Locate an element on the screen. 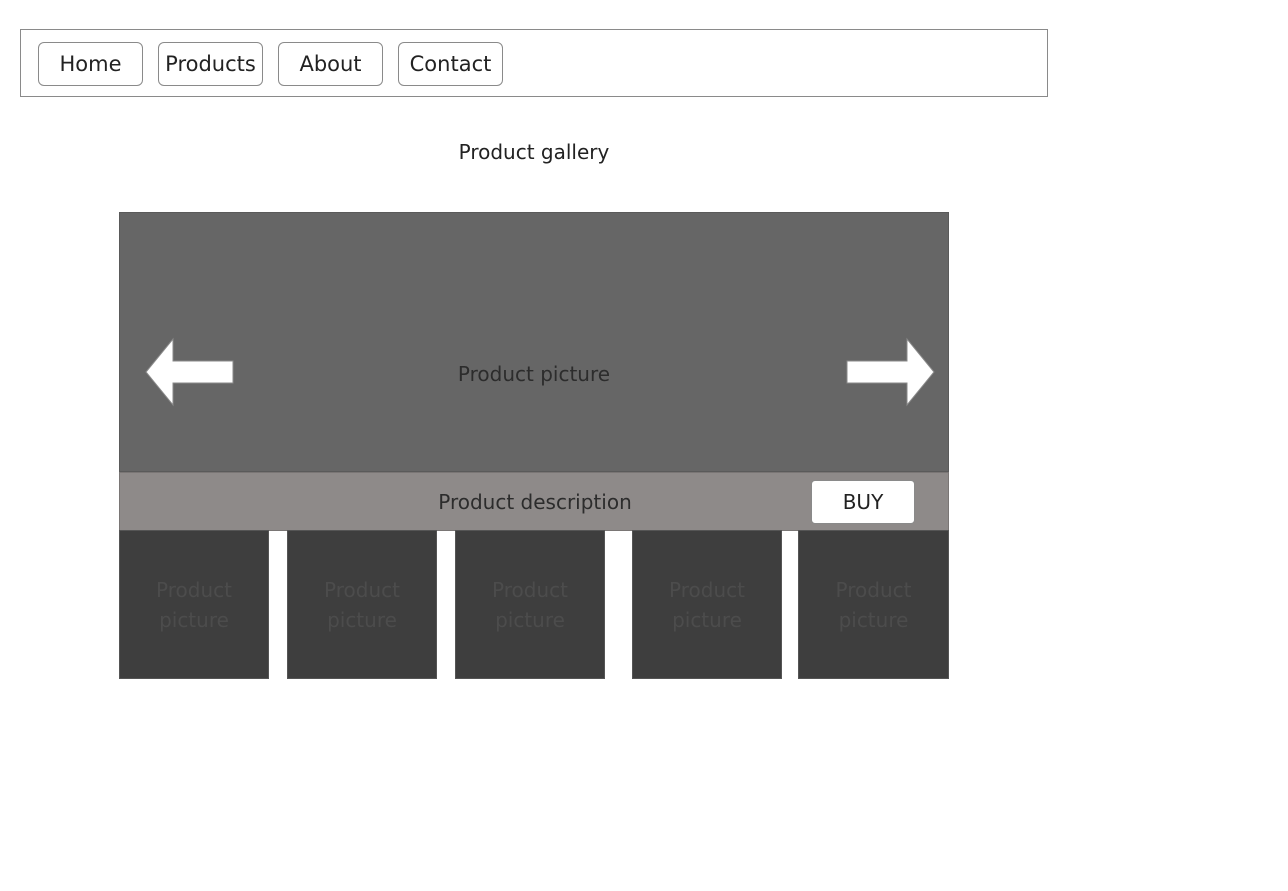 This screenshot has width=1288, height=891. top-nav-bar: Home Products About Contact is located at coordinates (534, 63).